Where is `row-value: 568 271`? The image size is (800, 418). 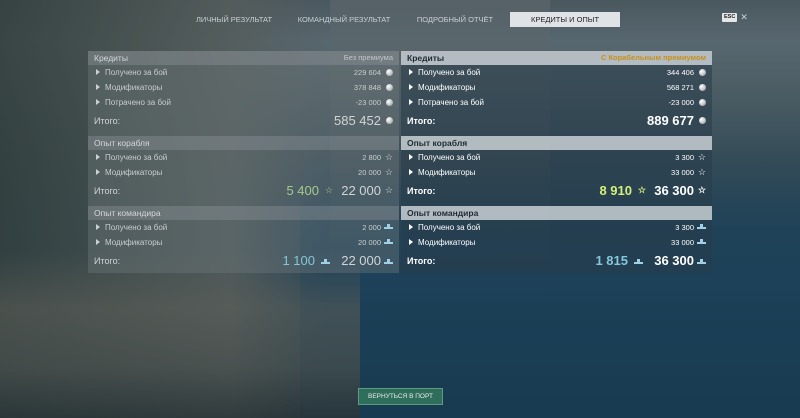 row-value: 568 271 is located at coordinates (680, 87).